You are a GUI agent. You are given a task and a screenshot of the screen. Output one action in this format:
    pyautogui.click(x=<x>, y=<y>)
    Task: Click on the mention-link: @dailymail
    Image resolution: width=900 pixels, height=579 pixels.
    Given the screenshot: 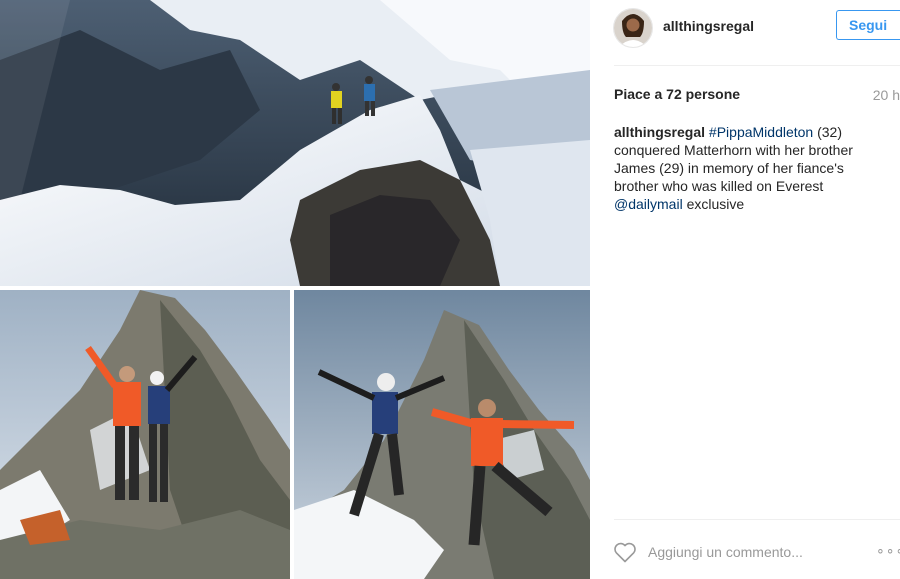 What is the action you would take?
    pyautogui.click(x=648, y=204)
    